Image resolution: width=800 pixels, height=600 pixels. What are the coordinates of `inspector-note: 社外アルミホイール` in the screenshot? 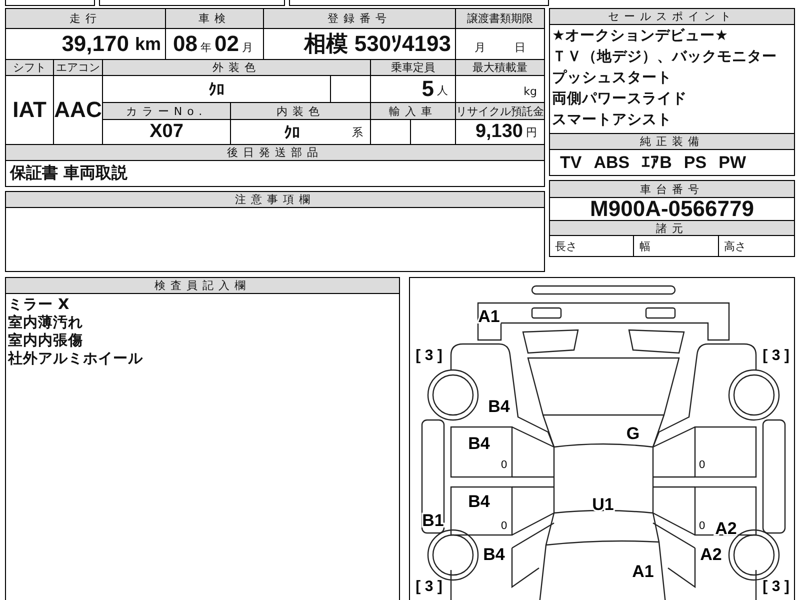 It's located at (76, 359).